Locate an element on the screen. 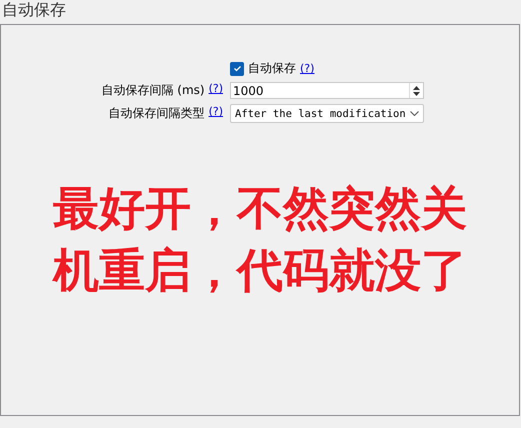 This screenshot has width=521, height=428. field-label: 自动保存间隔类型 is located at coordinates (156, 113).